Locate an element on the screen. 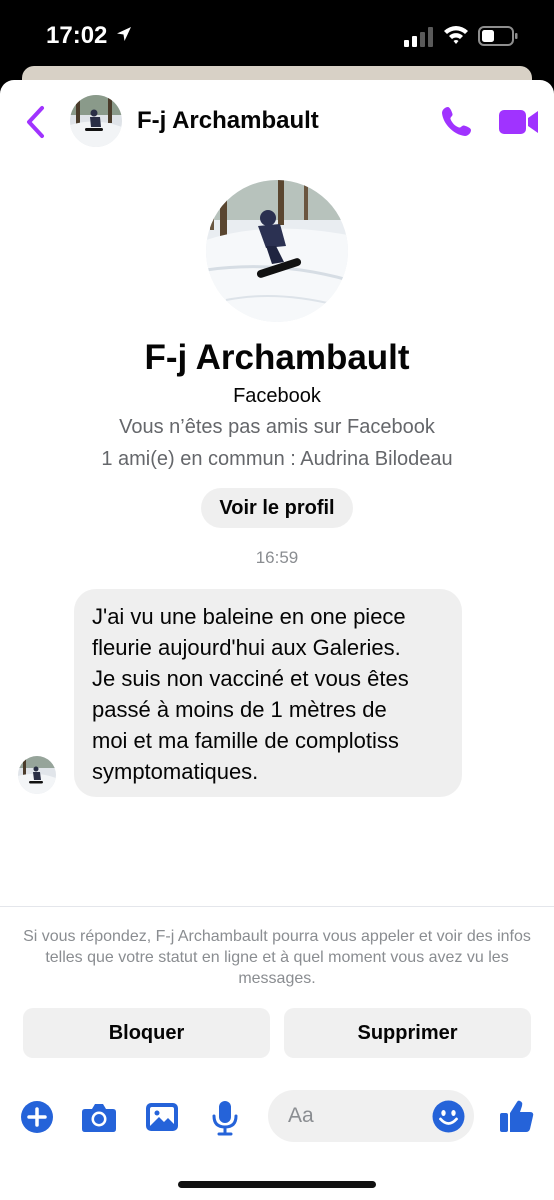  plus-icon is located at coordinates (37, 1117).